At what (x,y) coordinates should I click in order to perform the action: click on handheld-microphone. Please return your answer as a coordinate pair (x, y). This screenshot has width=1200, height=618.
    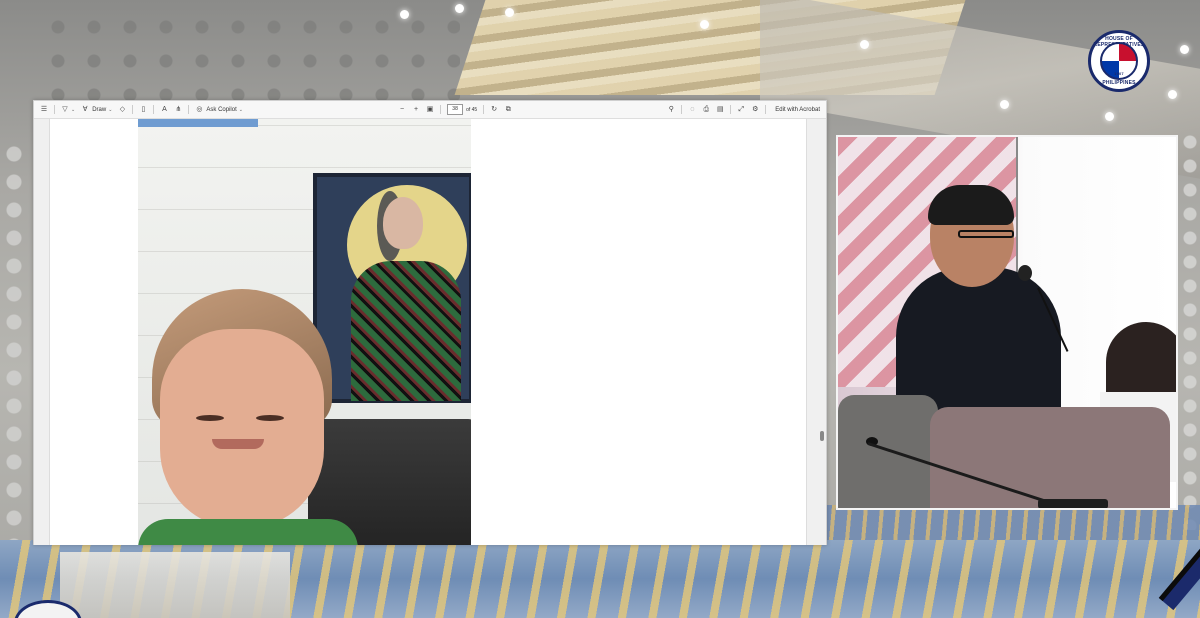
    Looking at the image, I should click on (1025, 273).